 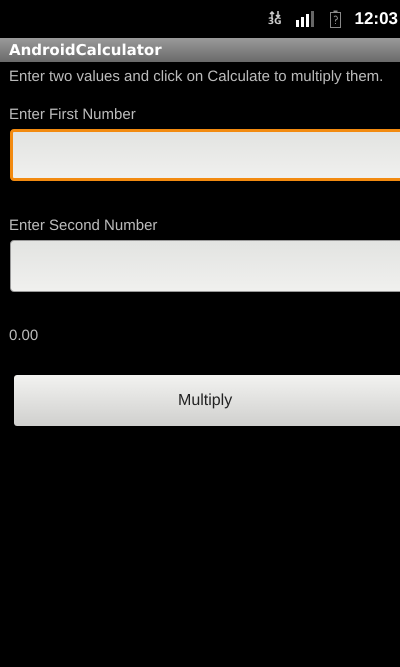 What do you see at coordinates (275, 22) in the screenshot?
I see `network-type: 3G` at bounding box center [275, 22].